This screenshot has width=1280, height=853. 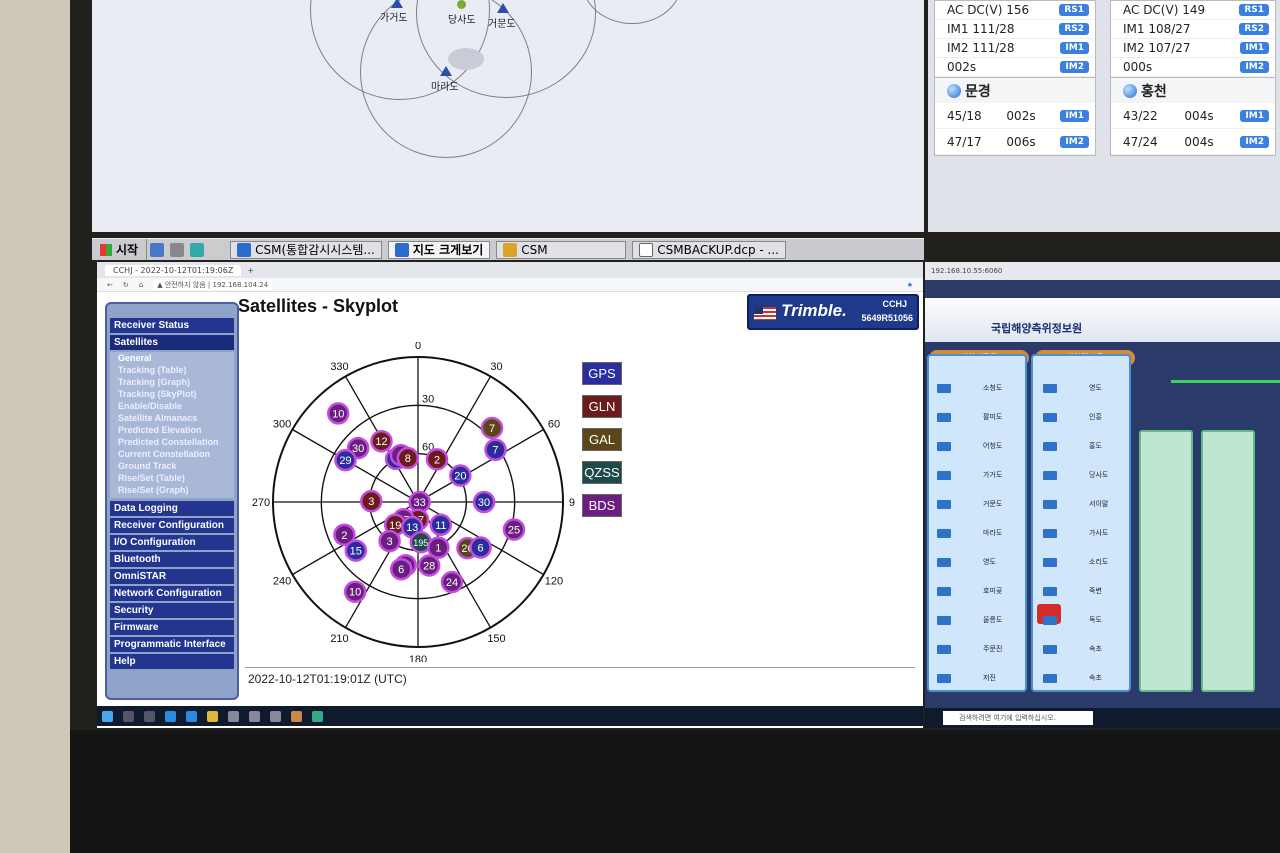 I want to click on sidebar-item: Help, so click(x=172, y=661).